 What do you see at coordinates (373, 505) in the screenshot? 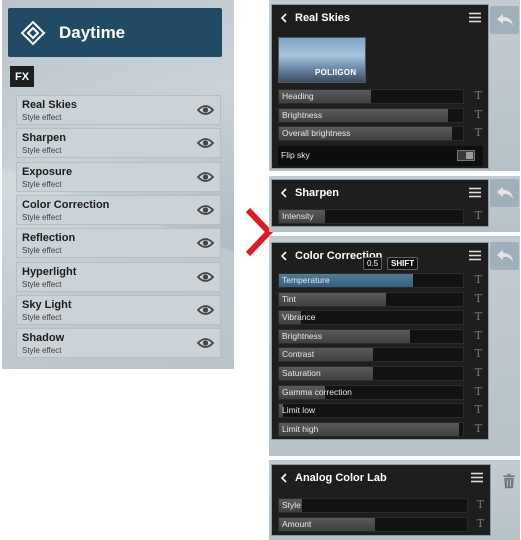
I see `slider: Style` at bounding box center [373, 505].